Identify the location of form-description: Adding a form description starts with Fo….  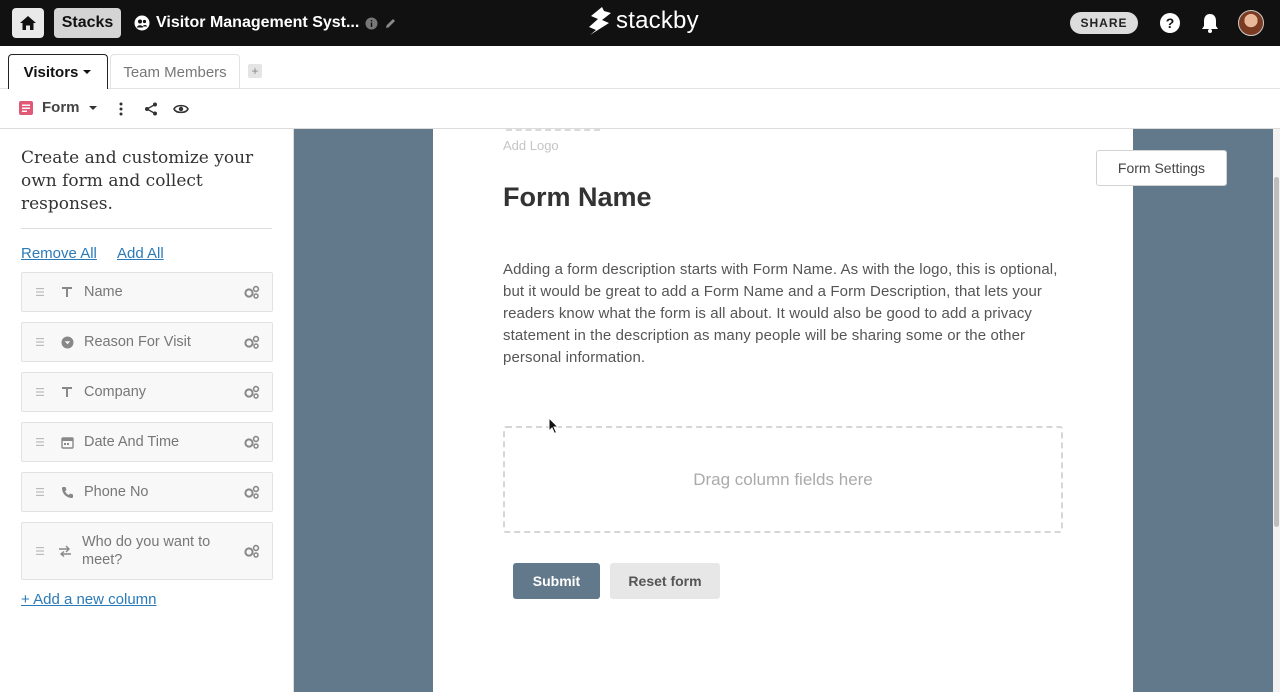
(783, 314).